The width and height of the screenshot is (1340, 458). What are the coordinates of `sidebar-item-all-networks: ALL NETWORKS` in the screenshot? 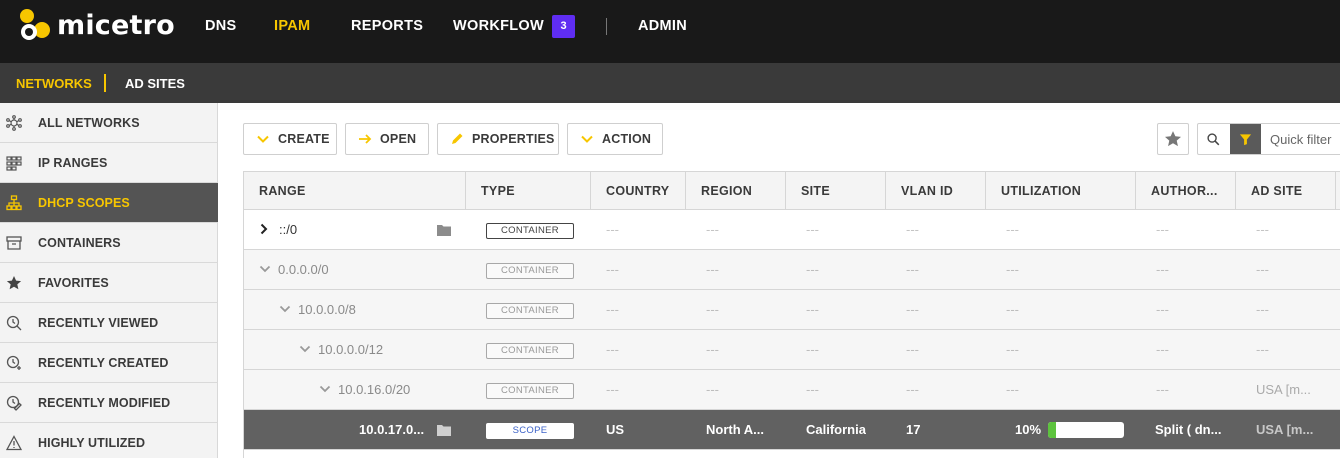 It's located at (109, 123).